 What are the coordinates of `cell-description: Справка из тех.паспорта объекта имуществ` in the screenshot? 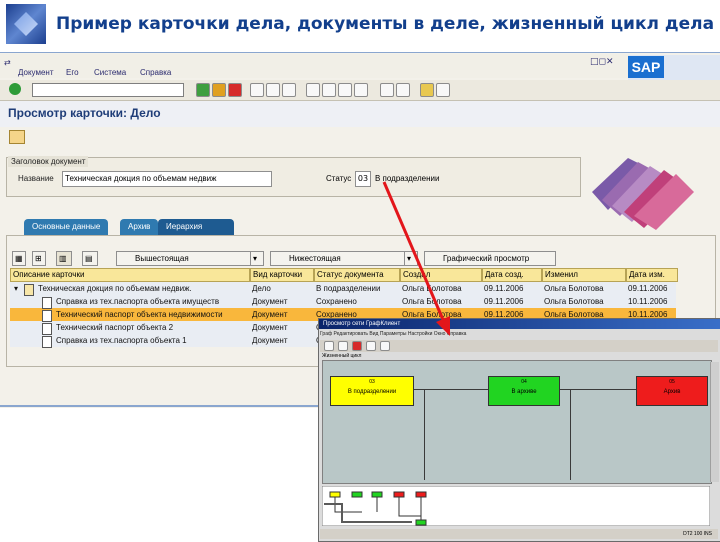 It's located at (138, 301).